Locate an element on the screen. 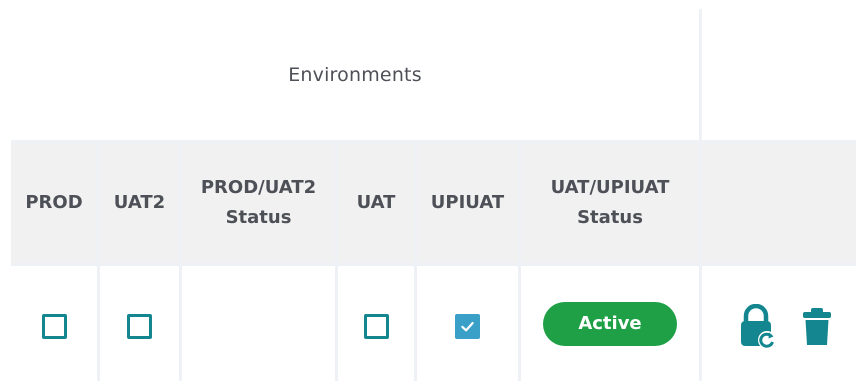 The height and width of the screenshot is (385, 856). table-row-cell-upiuat is located at coordinates (467, 325).